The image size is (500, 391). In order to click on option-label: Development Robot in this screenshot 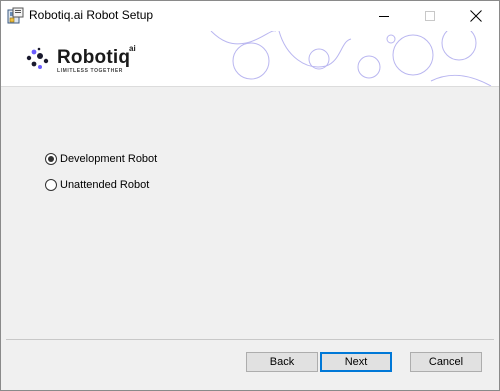, I will do `click(109, 159)`.